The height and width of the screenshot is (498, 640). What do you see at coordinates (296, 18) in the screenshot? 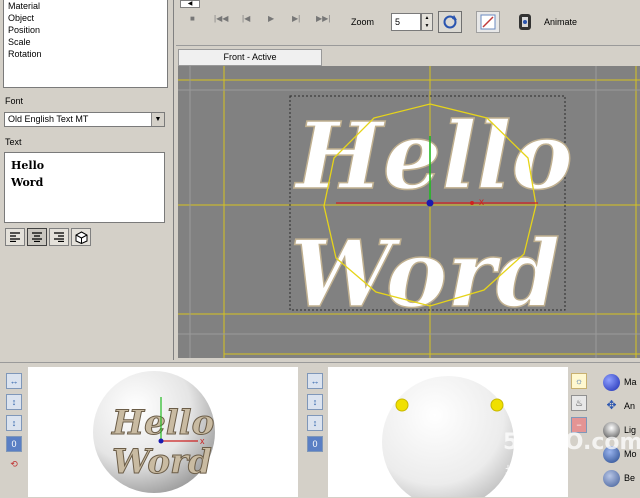
I see `next-frame-icon: ▶|` at bounding box center [296, 18].